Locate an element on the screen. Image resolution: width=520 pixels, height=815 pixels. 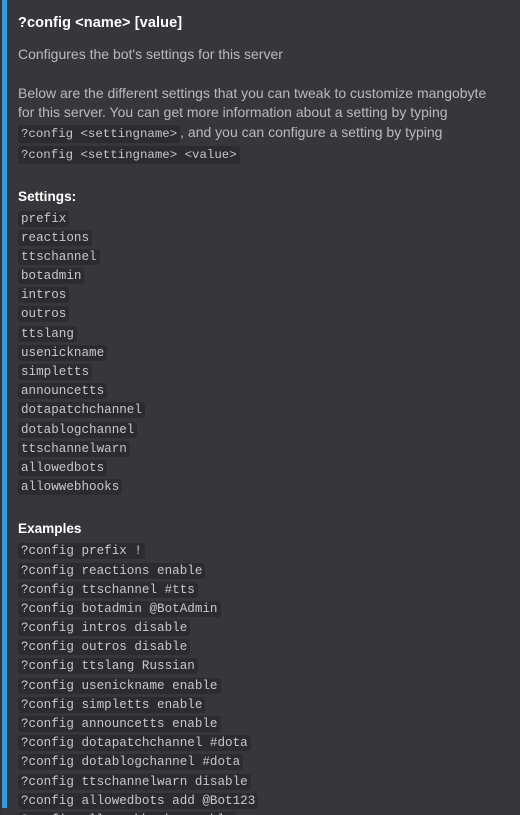
example-command: ?config dotablogchannel #dota is located at coordinates (131, 762).